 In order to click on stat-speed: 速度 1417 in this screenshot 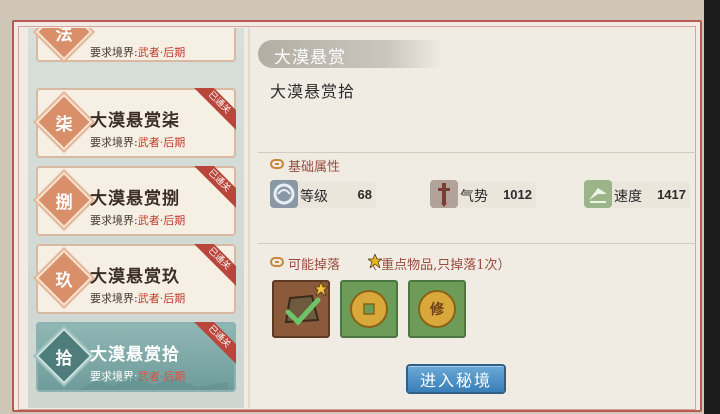, I will do `click(637, 194)`.